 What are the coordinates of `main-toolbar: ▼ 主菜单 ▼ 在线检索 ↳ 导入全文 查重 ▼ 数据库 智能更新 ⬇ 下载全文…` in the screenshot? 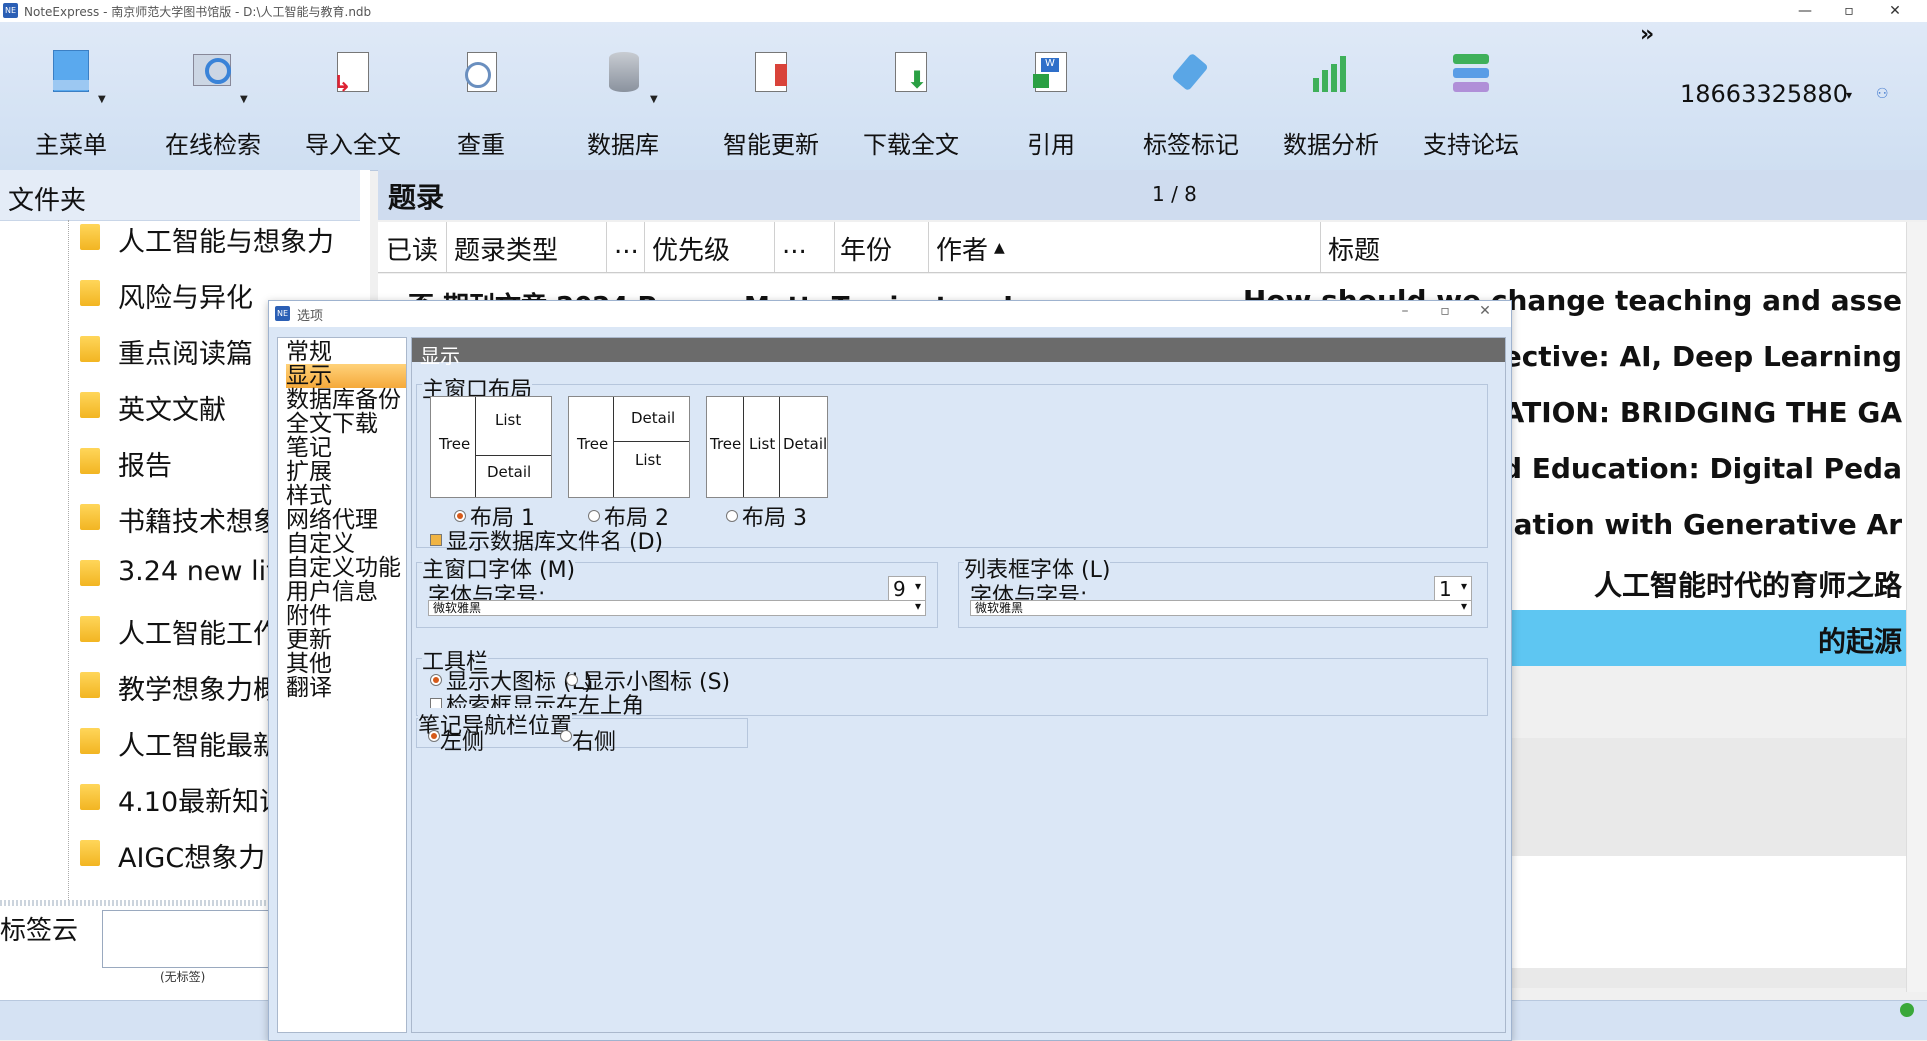 It's located at (963, 96).